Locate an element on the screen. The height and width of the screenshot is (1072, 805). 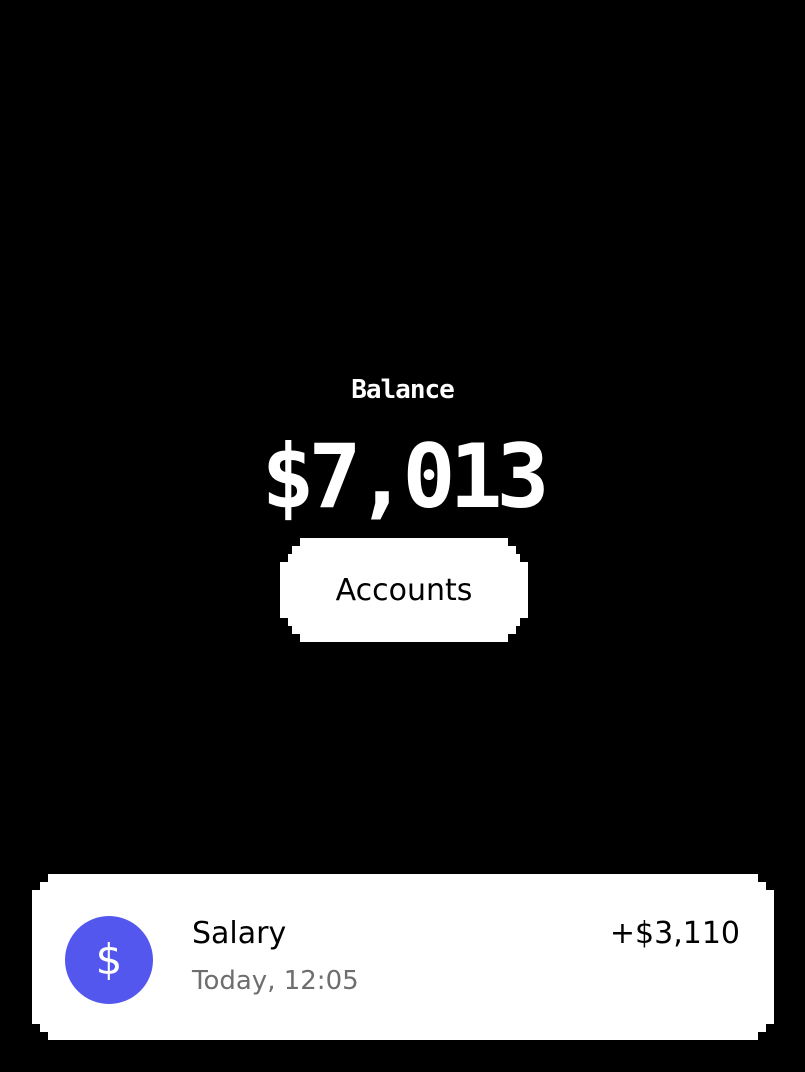
transaction-card: $ Salary Today, 12:05 +$3,110 is located at coordinates (403, 957).